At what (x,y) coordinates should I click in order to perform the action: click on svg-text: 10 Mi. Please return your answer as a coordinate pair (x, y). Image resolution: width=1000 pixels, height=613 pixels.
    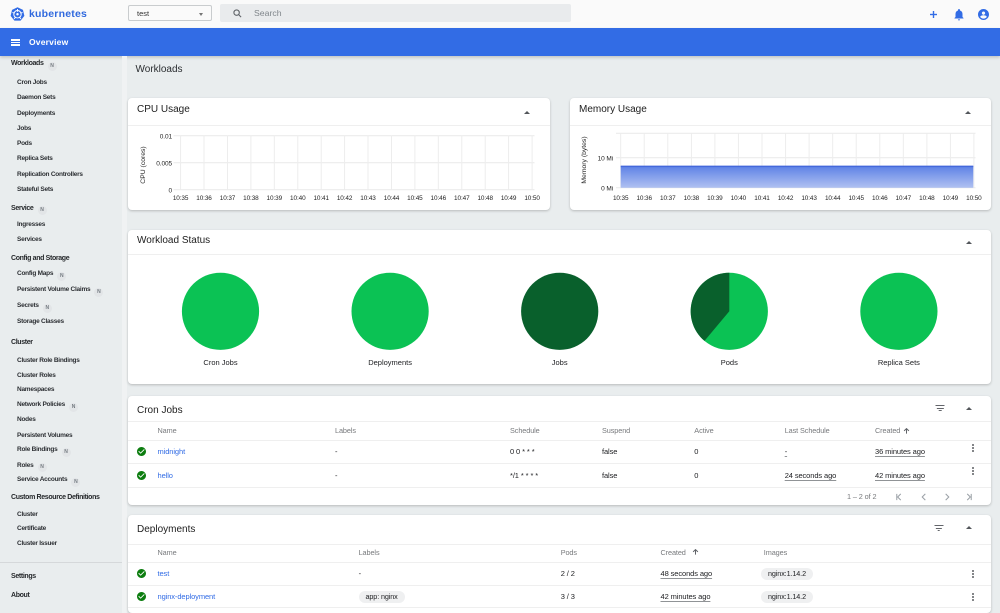
    Looking at the image, I should click on (605, 158).